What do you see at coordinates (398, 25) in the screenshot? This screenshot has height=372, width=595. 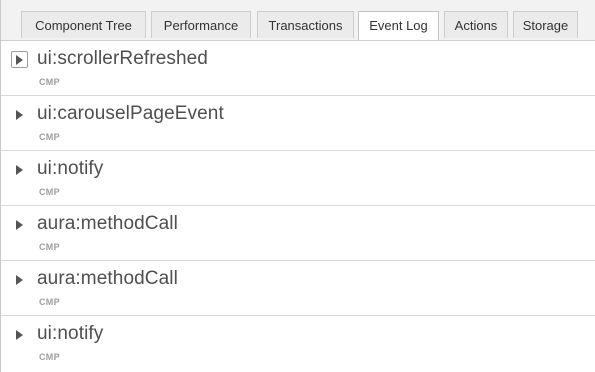 I see `tab-event-log: Event Log` at bounding box center [398, 25].